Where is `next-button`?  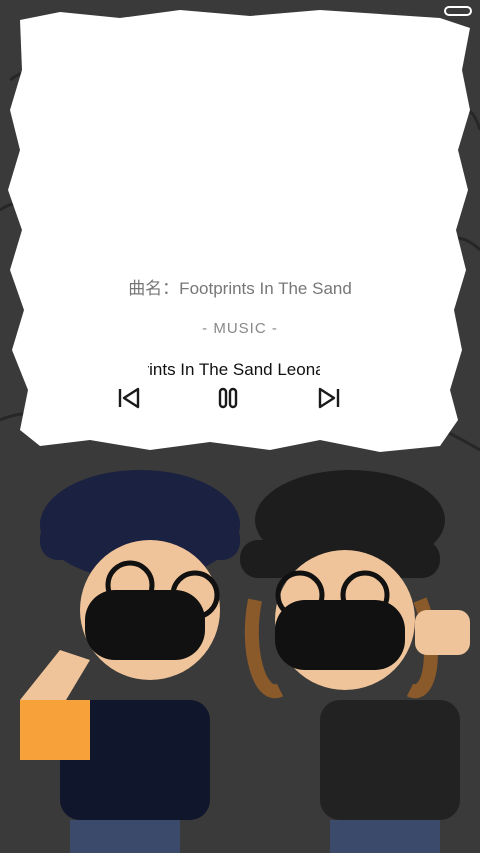
next-button is located at coordinates (329, 398).